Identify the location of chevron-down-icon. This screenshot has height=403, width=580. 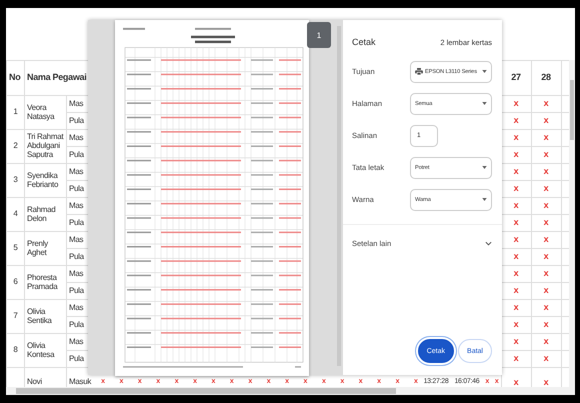
(488, 243).